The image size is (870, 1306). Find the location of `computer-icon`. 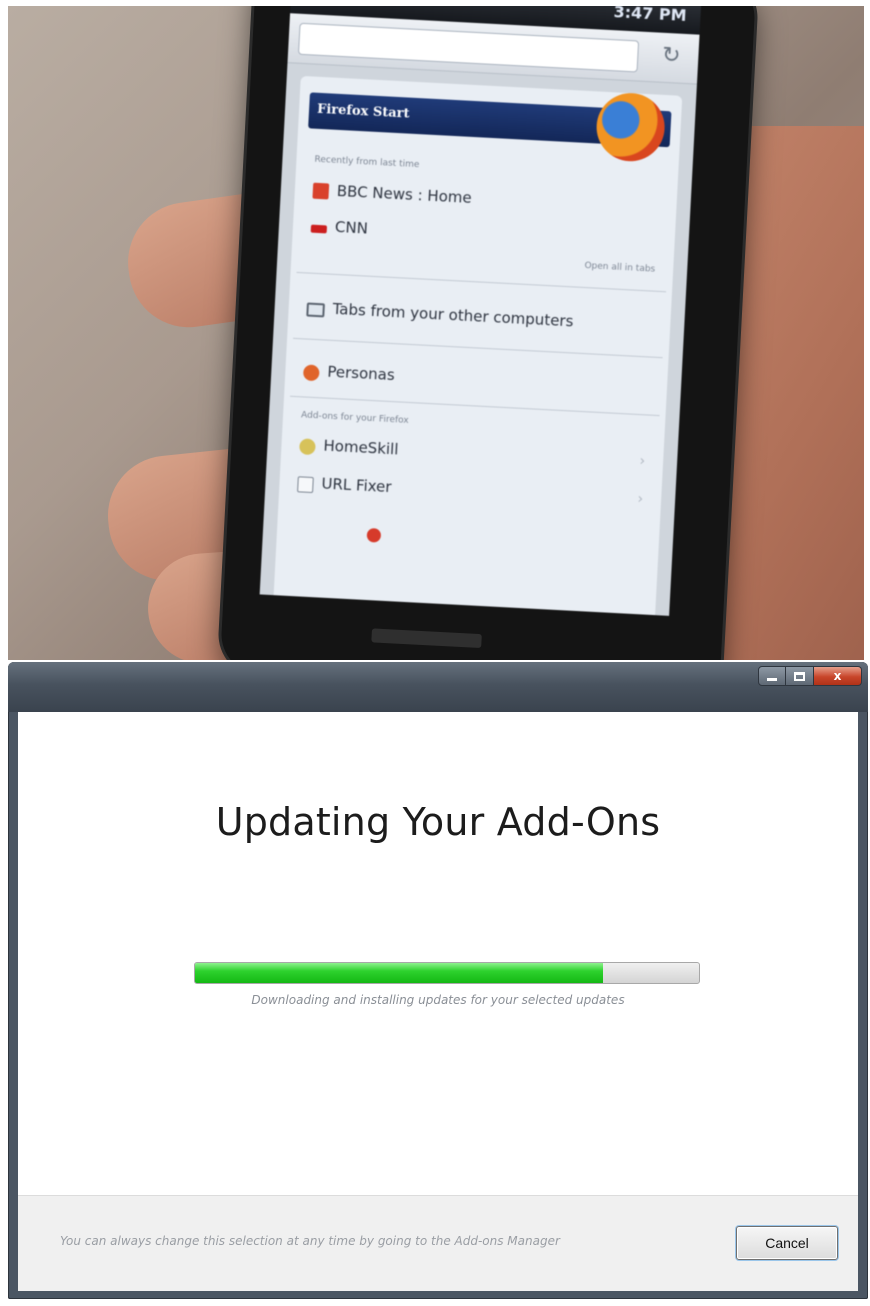

computer-icon is located at coordinates (315, 310).